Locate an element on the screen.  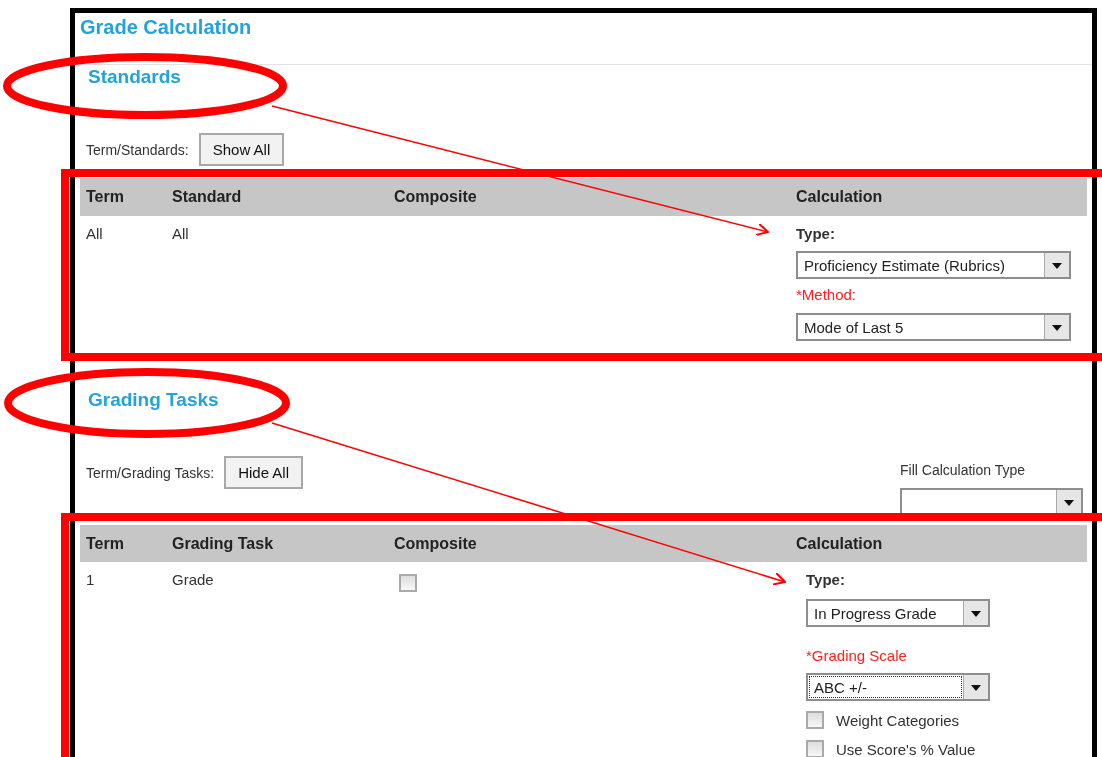
section-heading: Standards is located at coordinates (134, 77).